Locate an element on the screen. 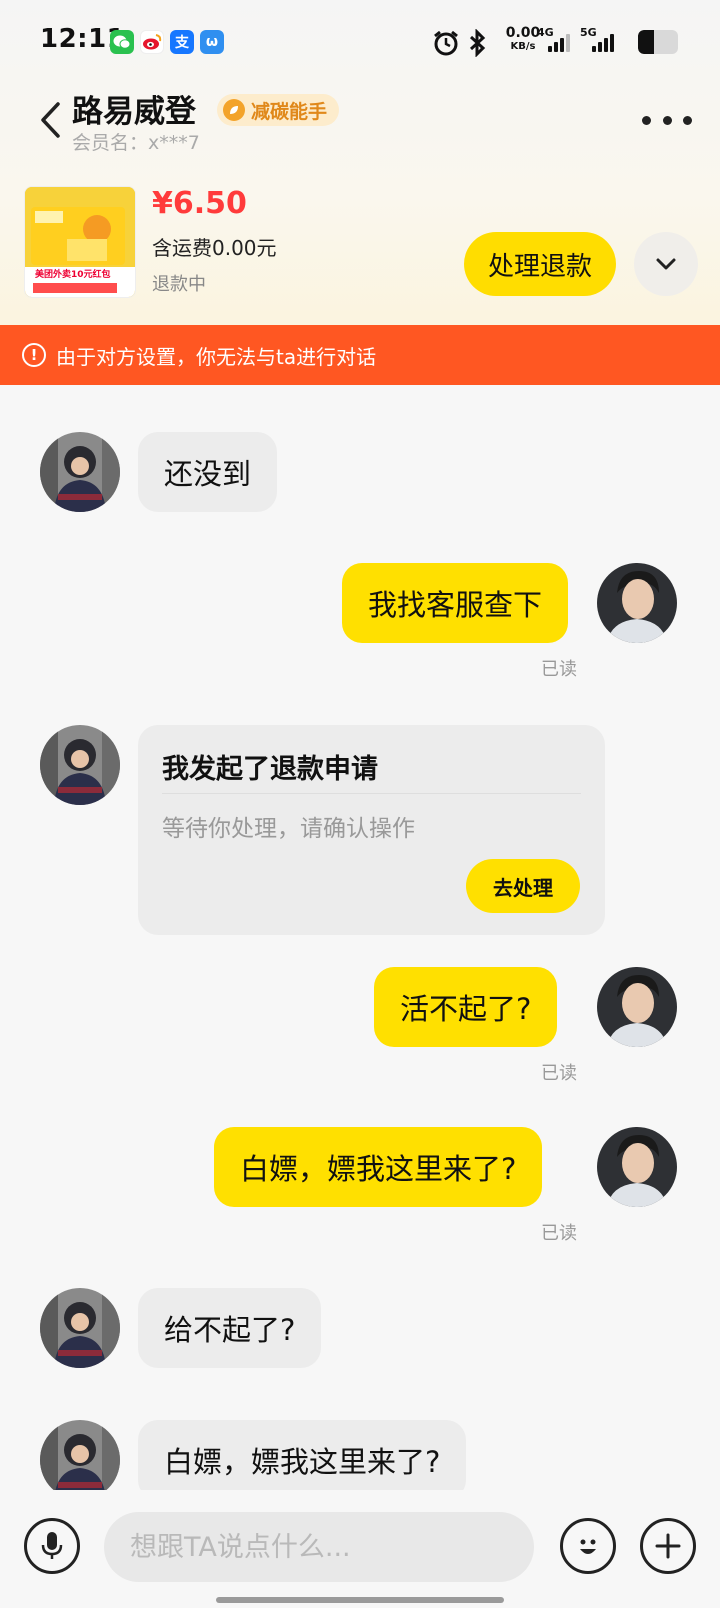  message-bubble-received: 白嫖，嫖我这里来了? is located at coordinates (302, 1460).